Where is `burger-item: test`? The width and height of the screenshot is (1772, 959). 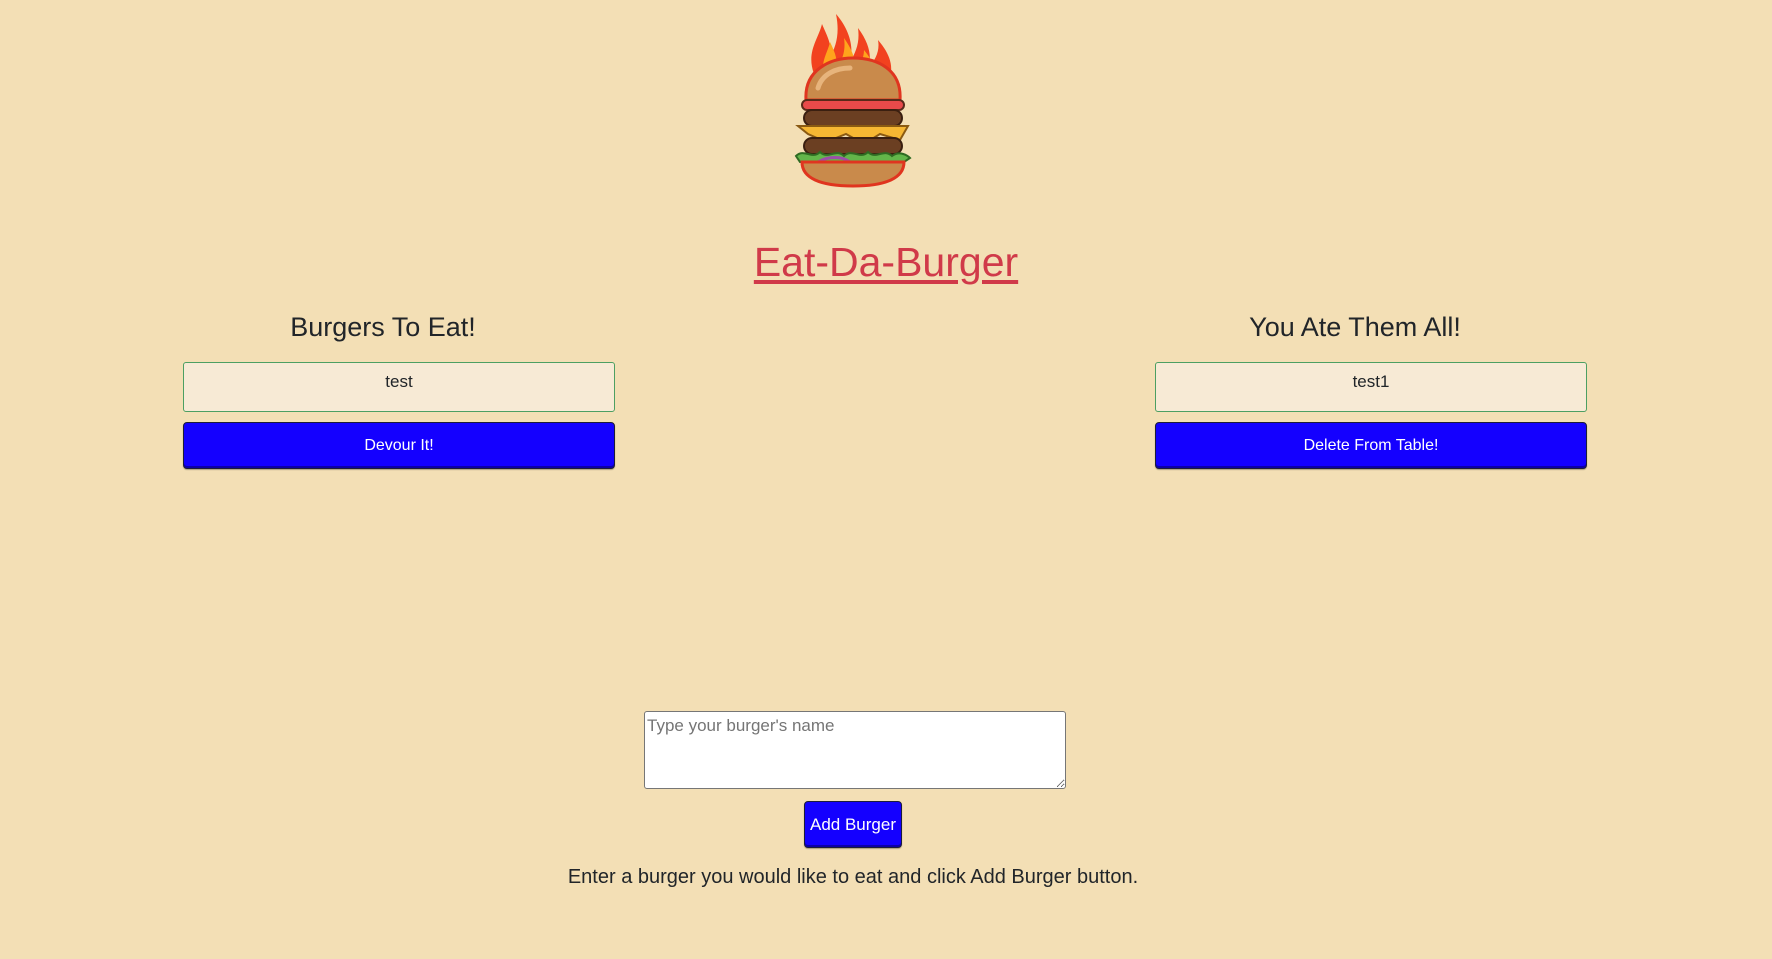
burger-item: test is located at coordinates (399, 387).